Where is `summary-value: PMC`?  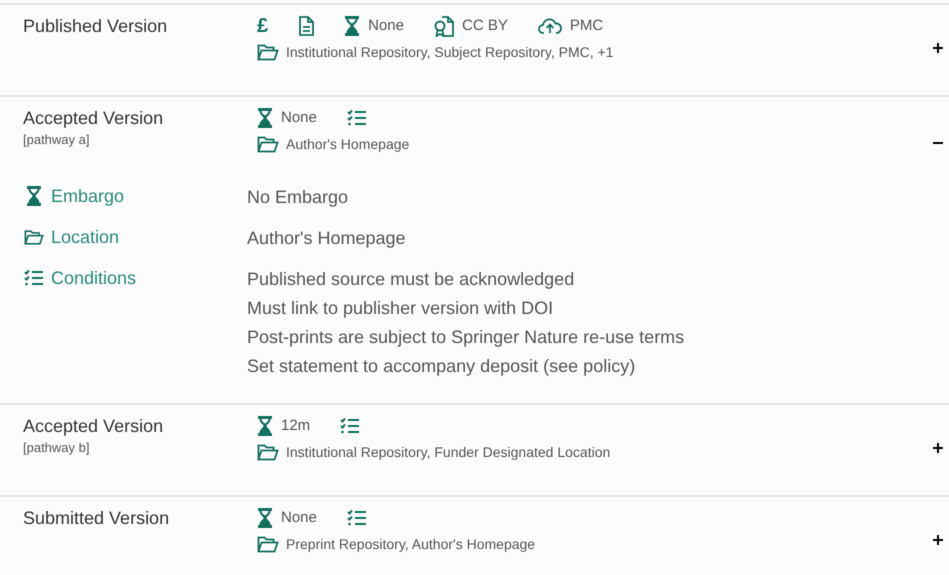
summary-value: PMC is located at coordinates (587, 26).